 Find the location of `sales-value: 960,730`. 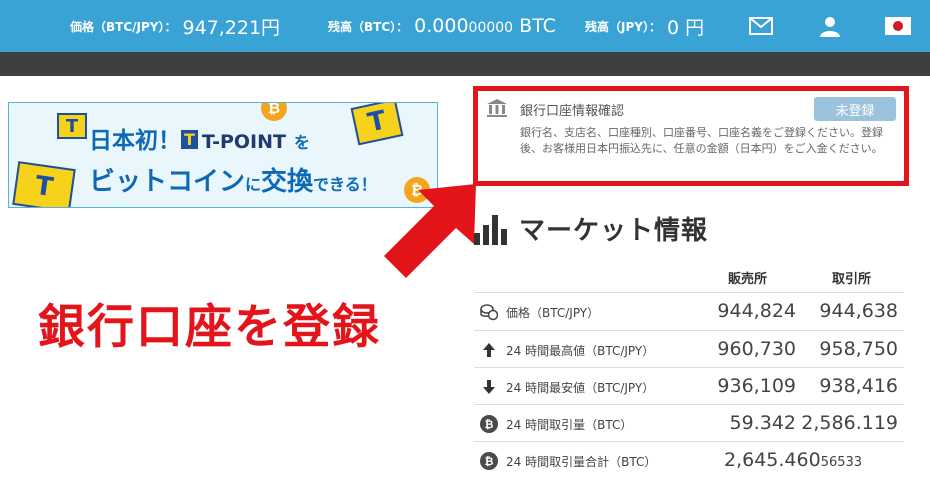

sales-value: 960,730 is located at coordinates (756, 349).